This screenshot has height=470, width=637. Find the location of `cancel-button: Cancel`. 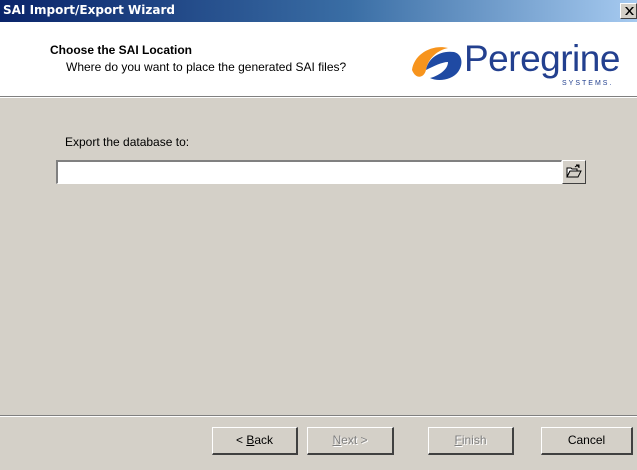

cancel-button: Cancel is located at coordinates (587, 441).